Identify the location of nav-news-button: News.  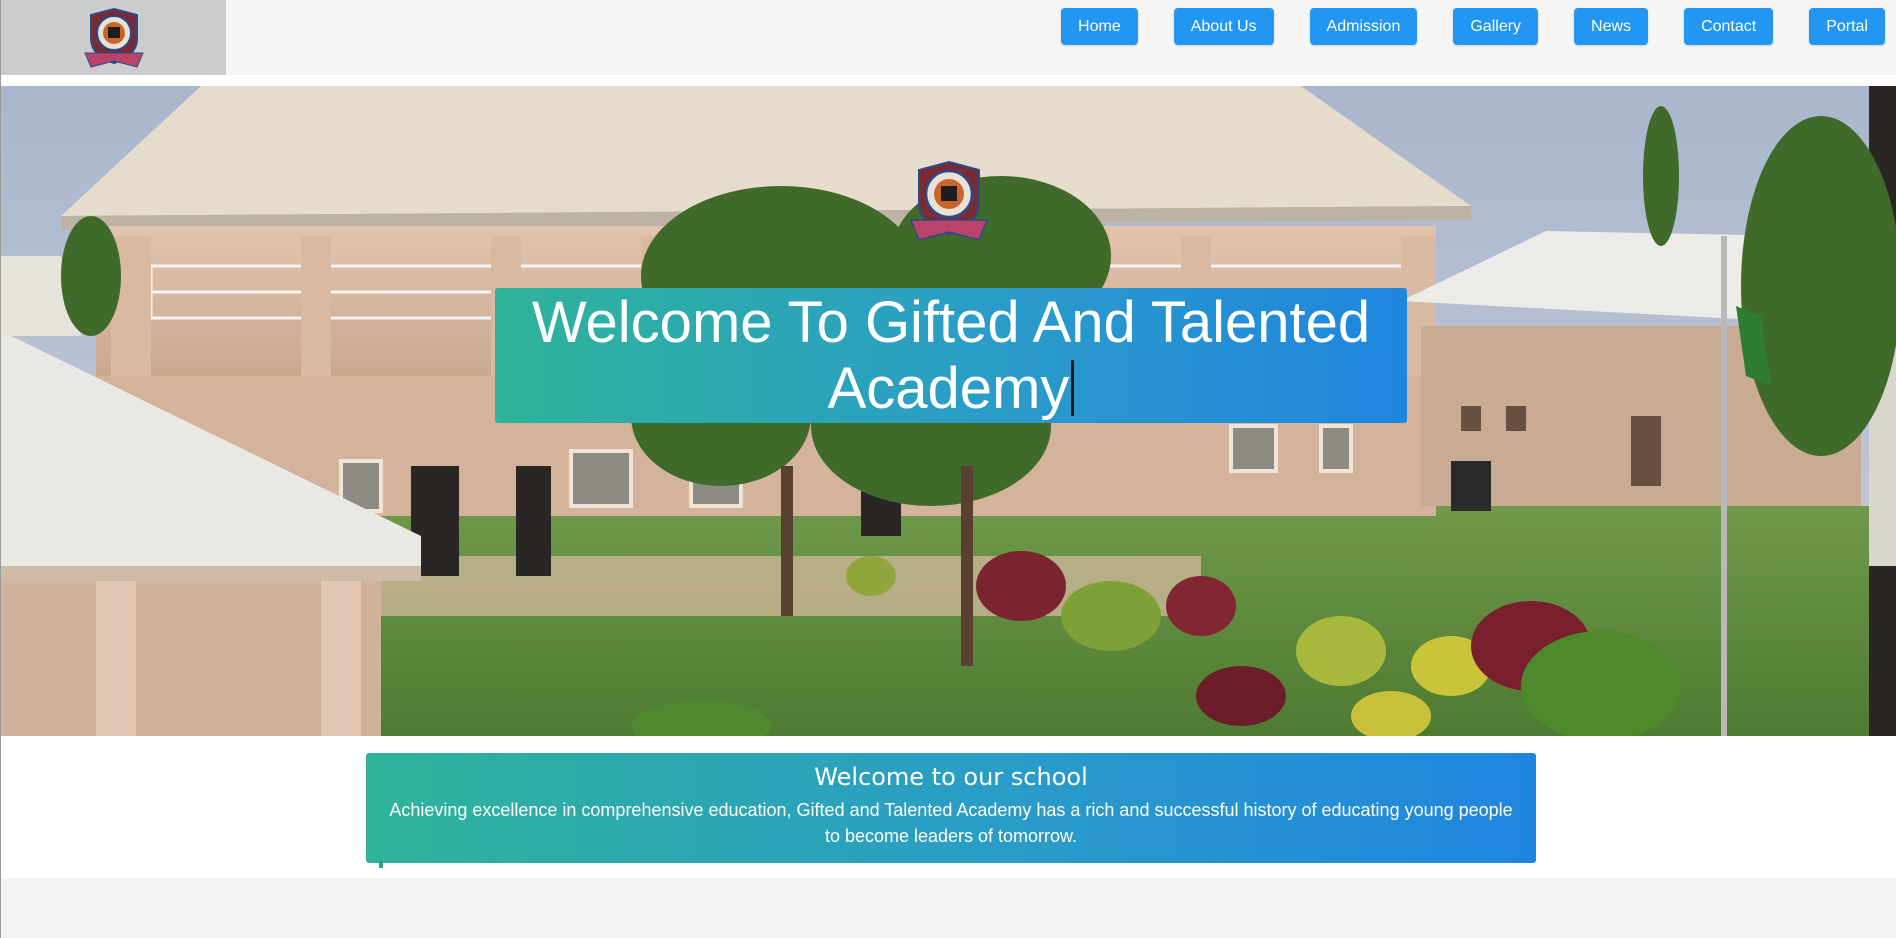
(1611, 26).